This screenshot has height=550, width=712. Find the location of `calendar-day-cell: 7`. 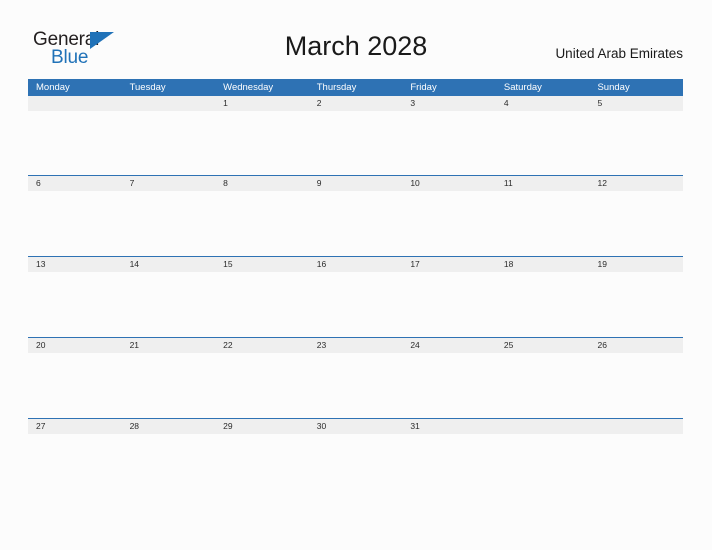

calendar-day-cell: 7 is located at coordinates (169, 183).